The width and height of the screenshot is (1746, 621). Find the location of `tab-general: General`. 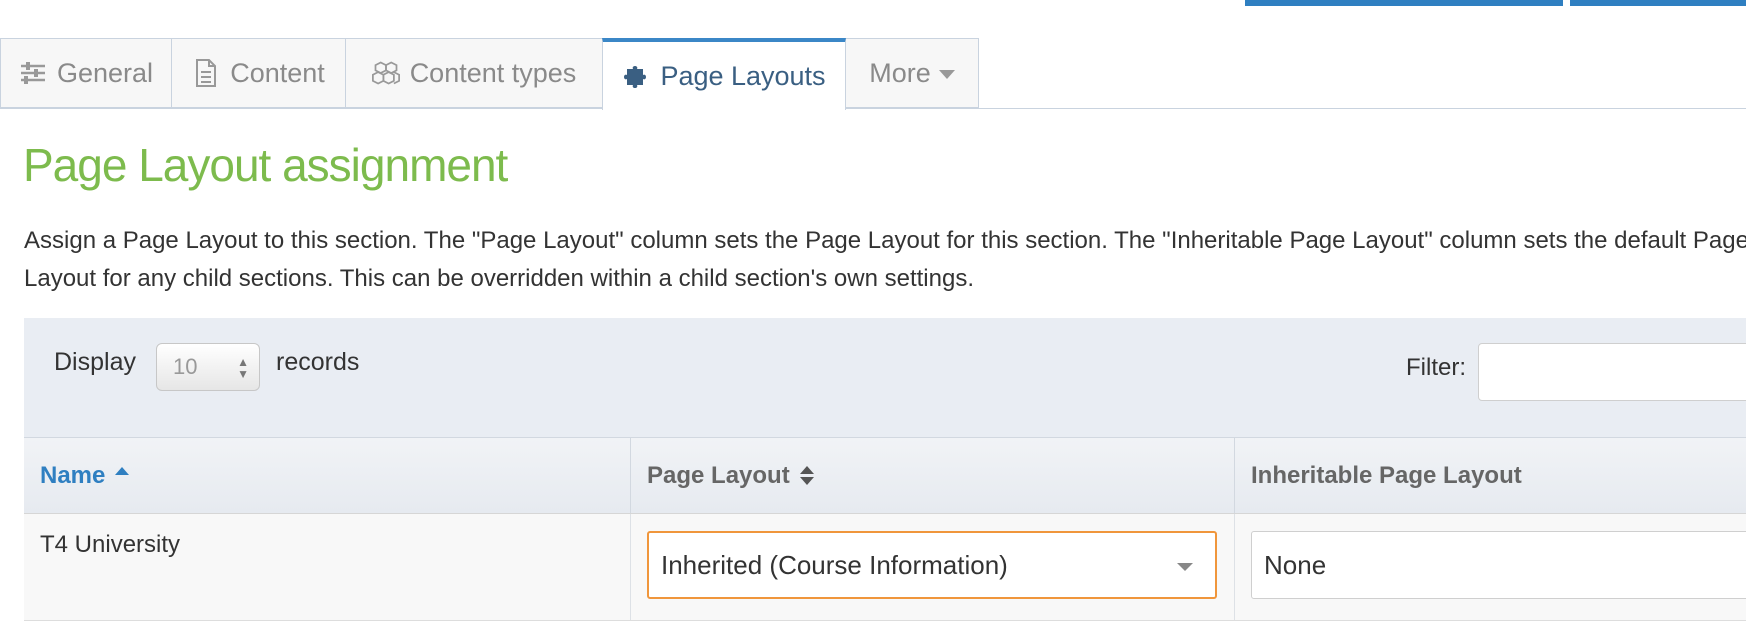

tab-general: General is located at coordinates (86, 73).